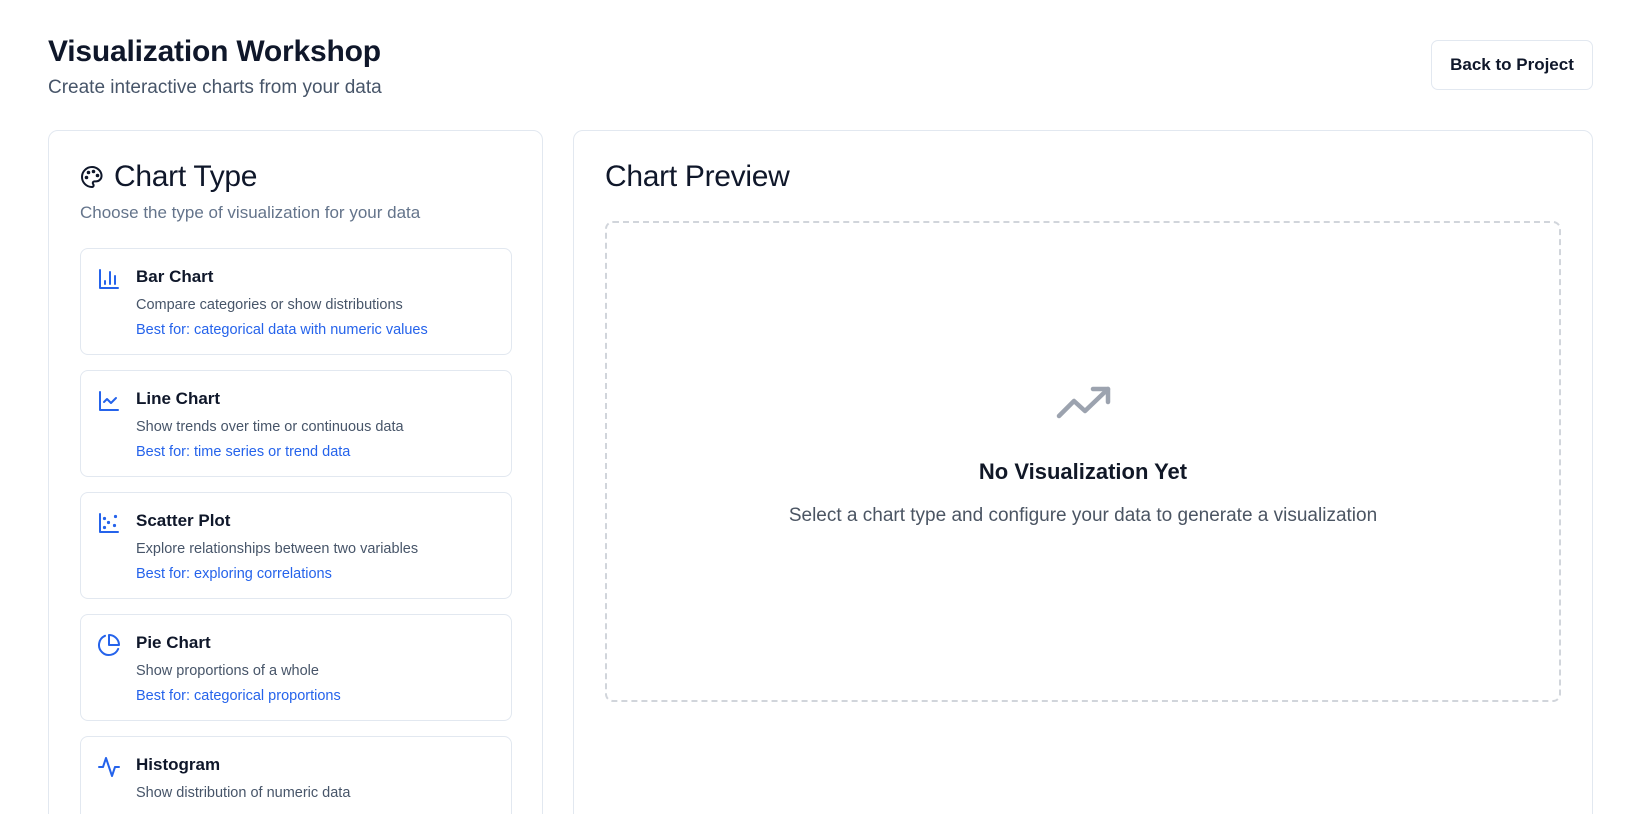 This screenshot has width=1647, height=814. I want to click on page-subtitle: Create interactive charts from your data, so click(215, 87).